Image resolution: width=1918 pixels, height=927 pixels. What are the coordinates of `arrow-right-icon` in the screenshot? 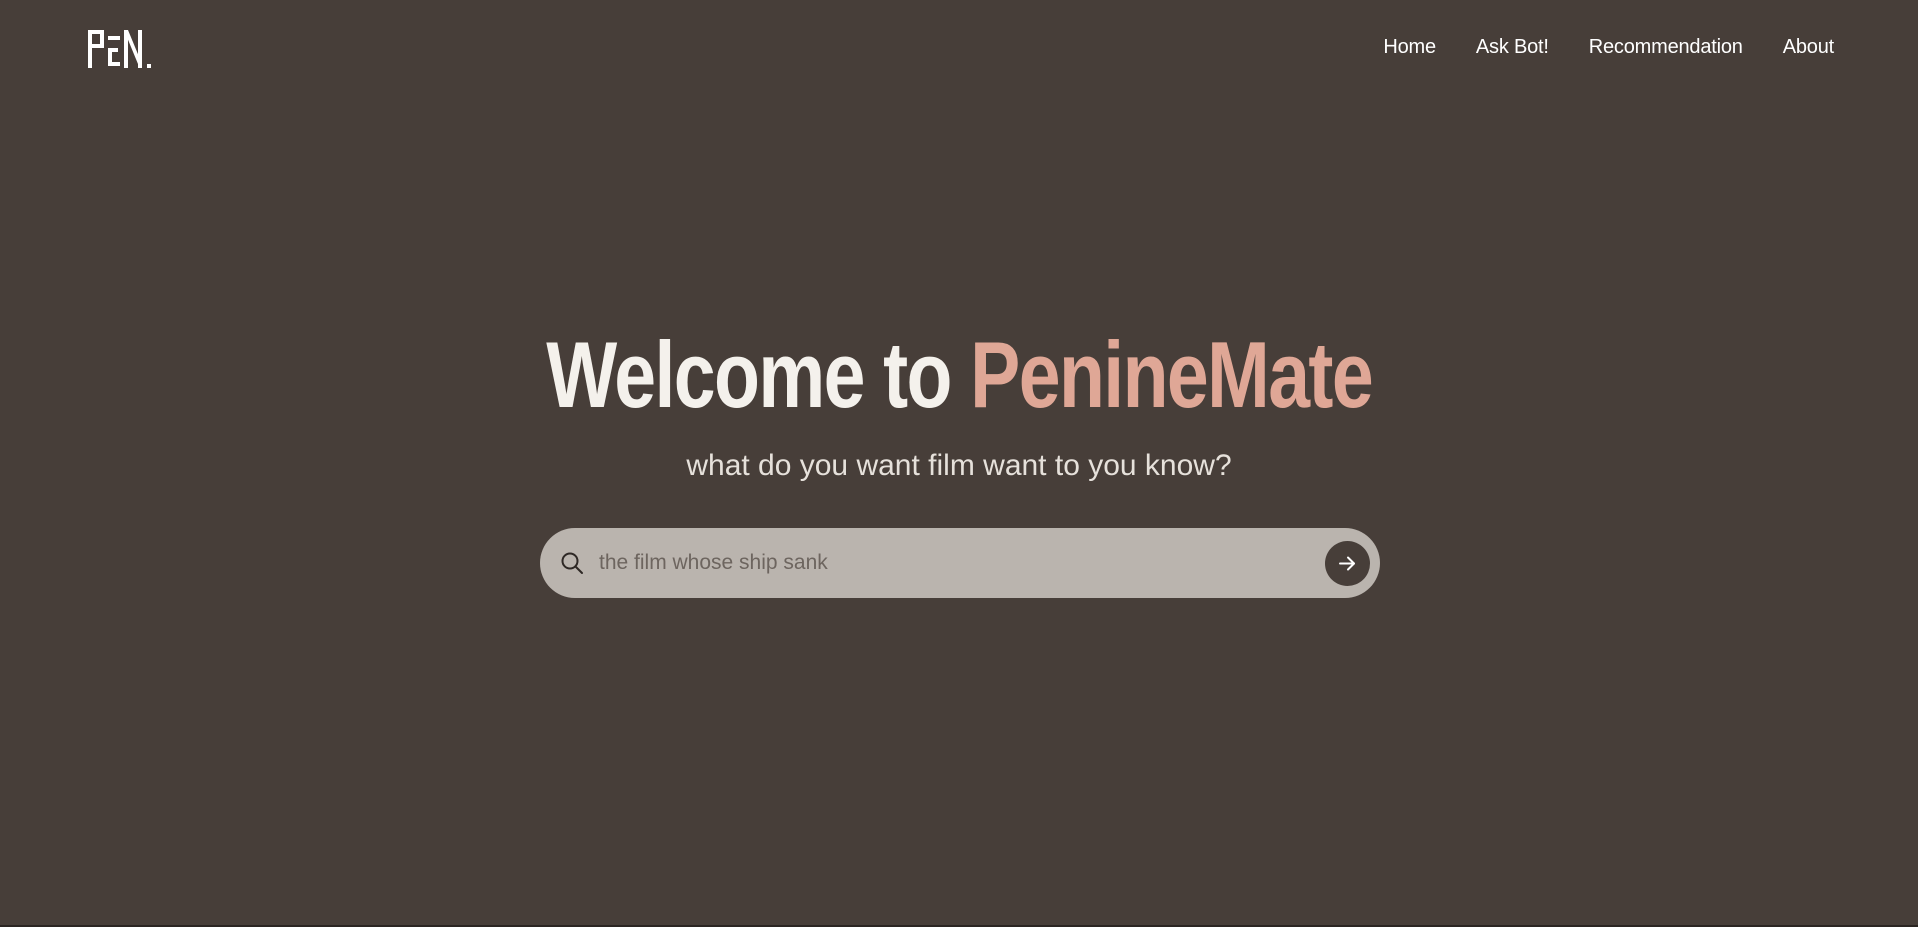 It's located at (1347, 563).